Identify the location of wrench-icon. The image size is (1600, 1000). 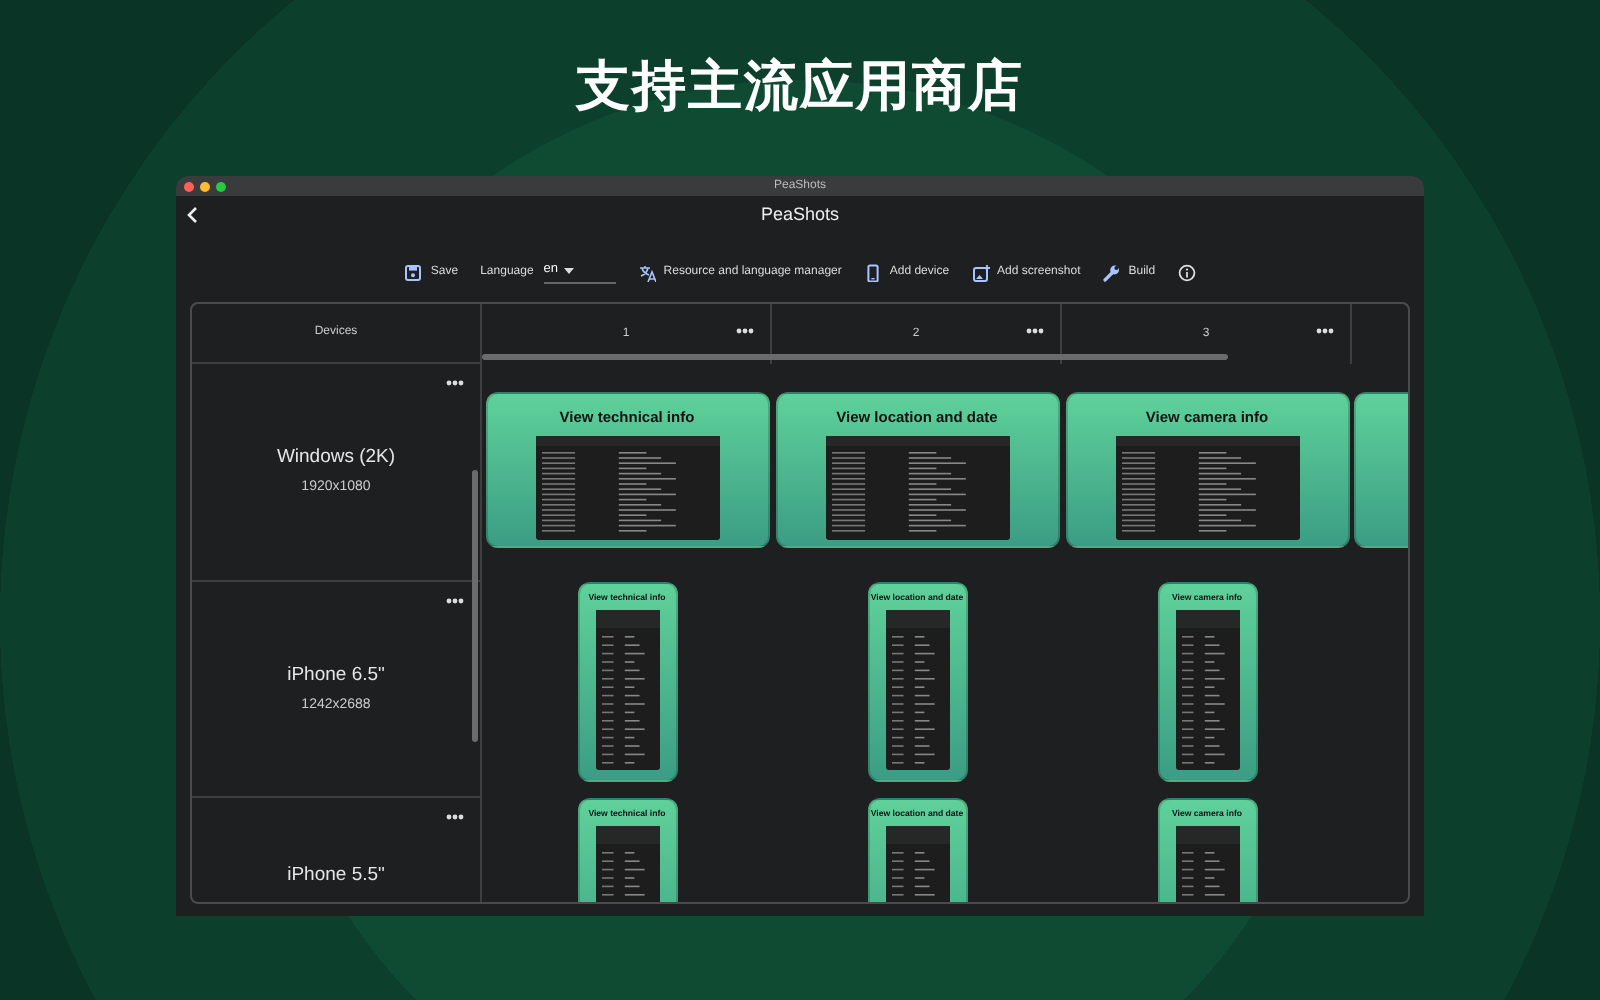
(1111, 272).